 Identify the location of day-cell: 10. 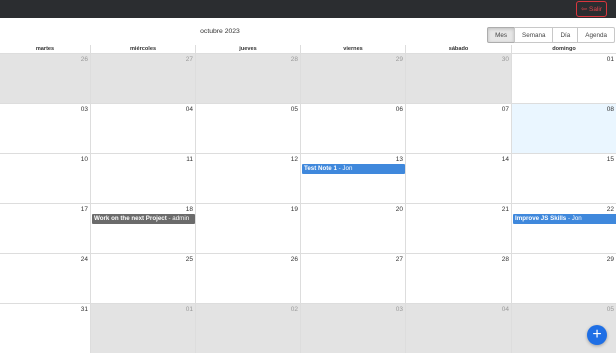
(45, 178).